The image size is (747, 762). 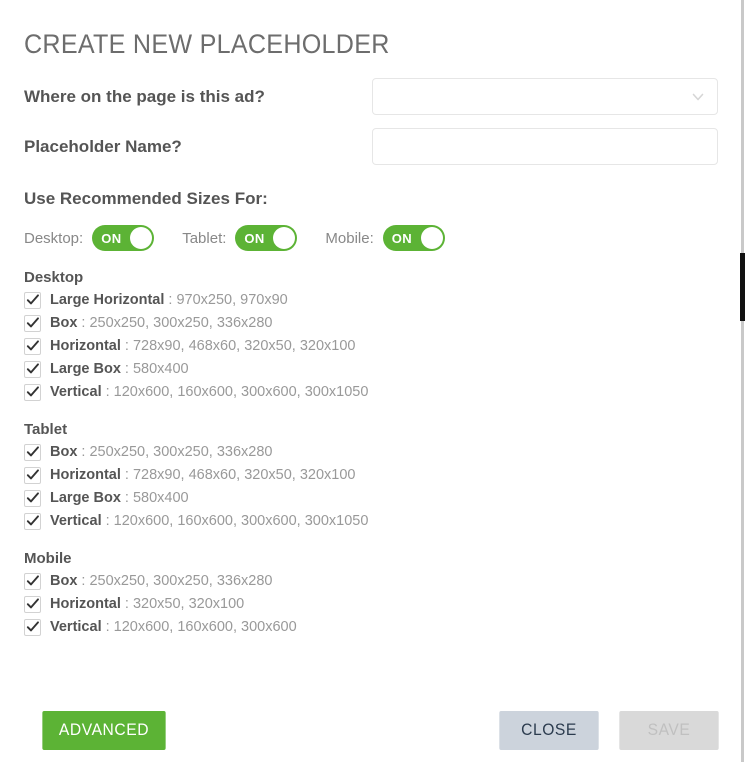 What do you see at coordinates (373, 730) in the screenshot?
I see `dialog-footer: ADVANCED CLOSE SAVE` at bounding box center [373, 730].